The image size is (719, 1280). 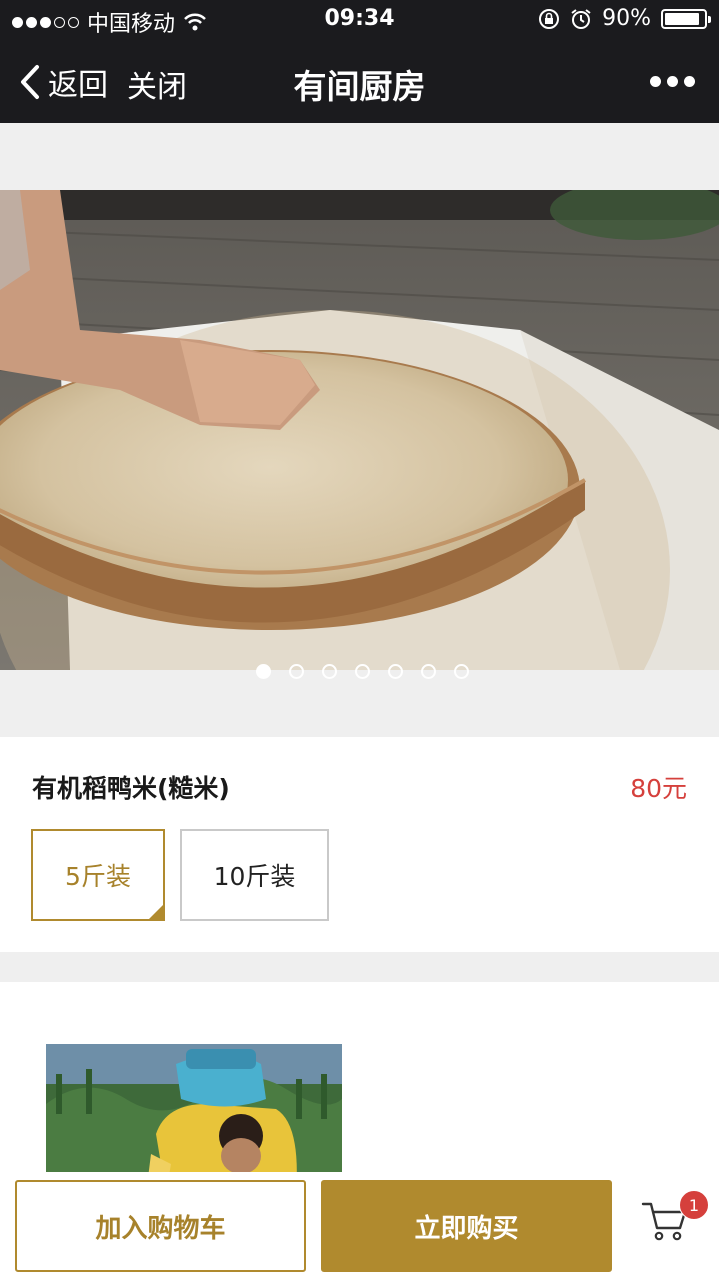 I want to click on battery-percent: 90%, so click(x=626, y=18).